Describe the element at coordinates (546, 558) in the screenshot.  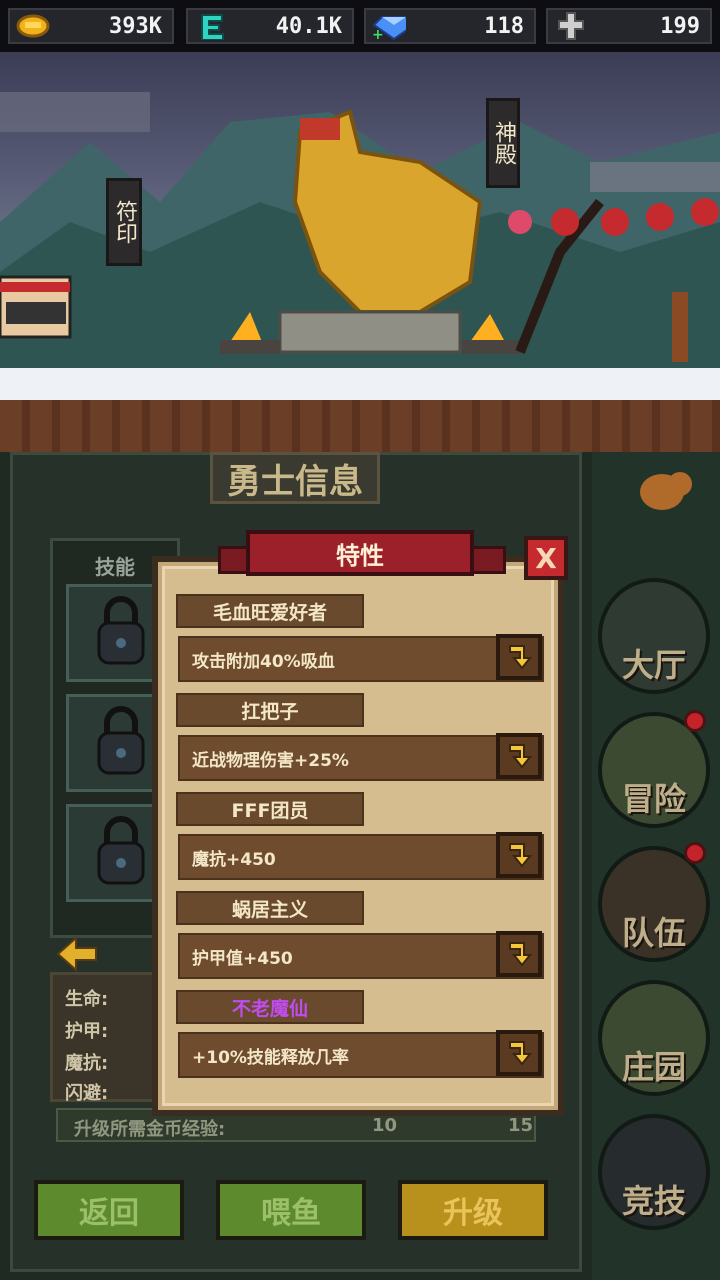
I see `close-button: X` at that location.